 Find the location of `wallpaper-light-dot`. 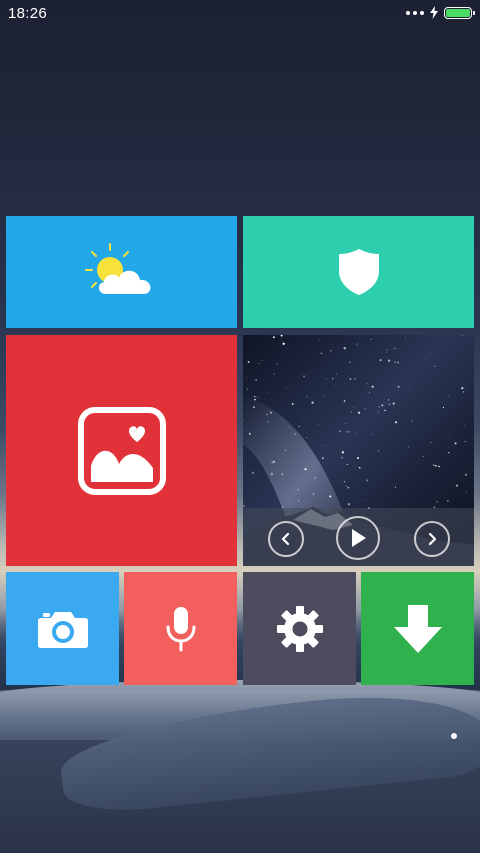

wallpaper-light-dot is located at coordinates (454, 736).